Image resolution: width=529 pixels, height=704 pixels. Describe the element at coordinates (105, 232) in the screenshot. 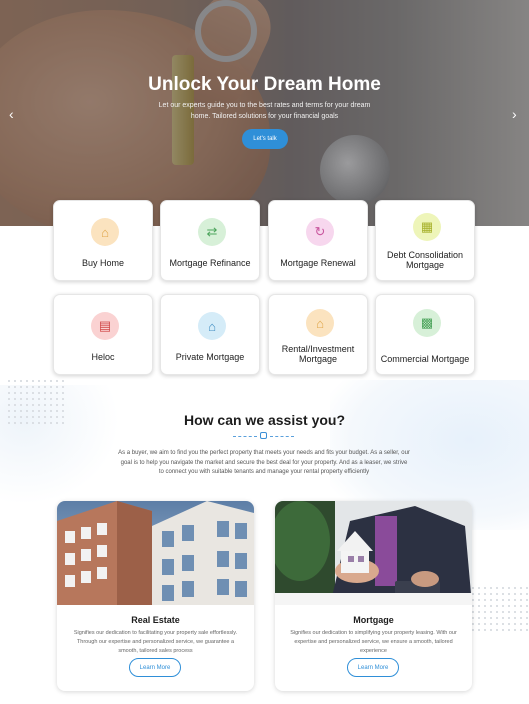

I see `house-icon: ⌂` at that location.